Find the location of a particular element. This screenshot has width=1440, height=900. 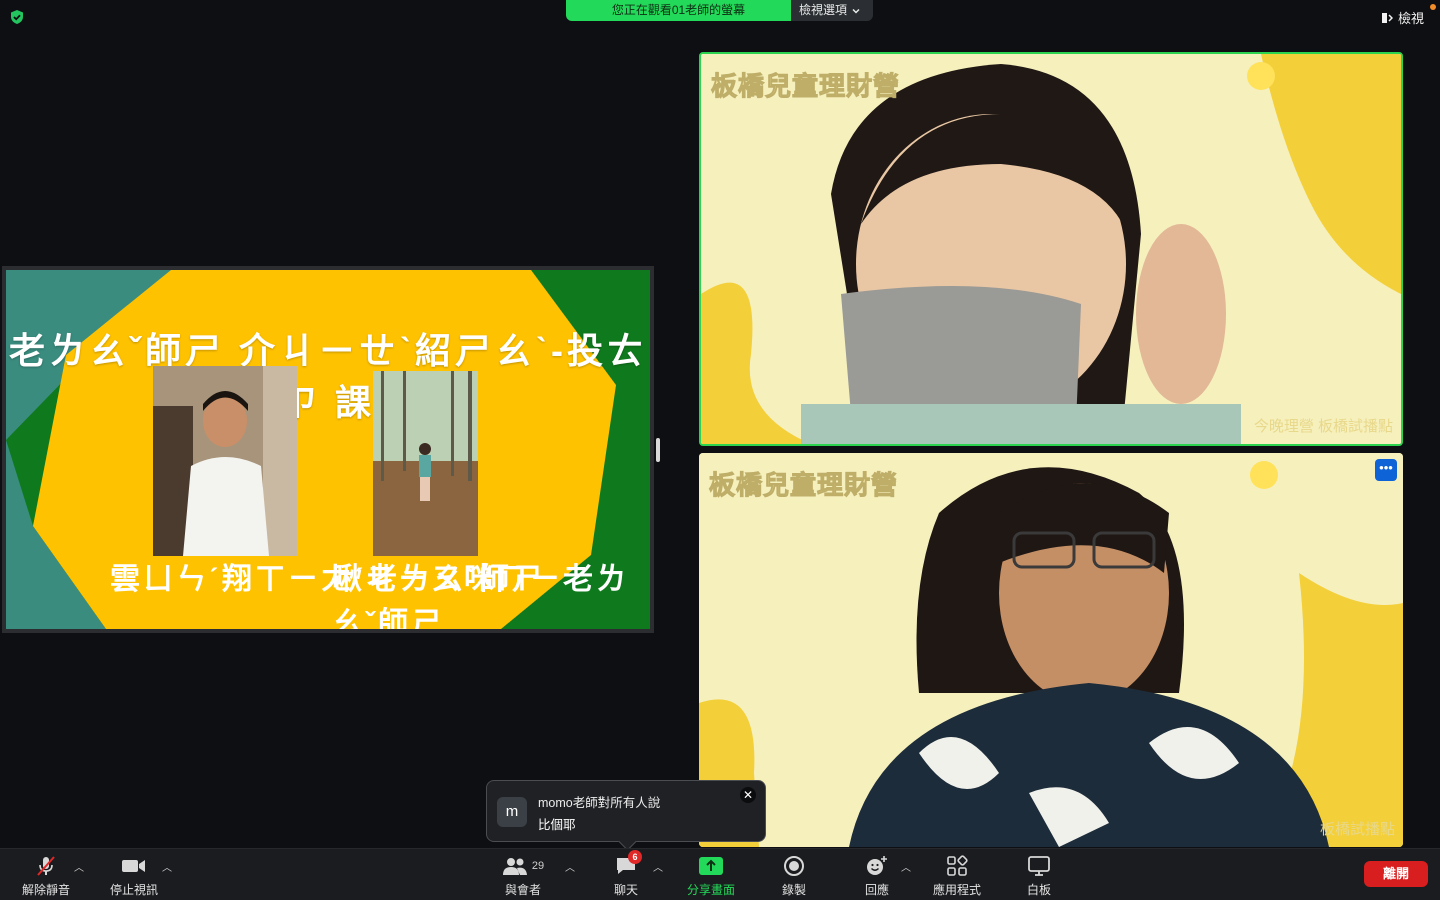

screen-share-banner: 您正在觀看01老師的螢幕 檢視選項 is located at coordinates (719, 10).